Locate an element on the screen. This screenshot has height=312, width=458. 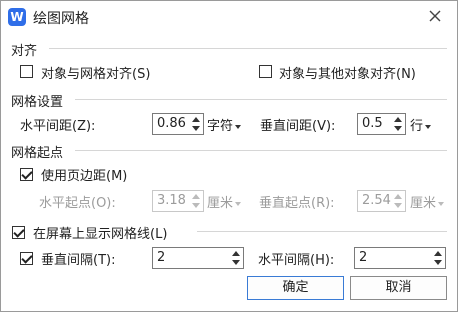
horizontal-origin-label: 水平起点(O): is located at coordinates (77, 203).